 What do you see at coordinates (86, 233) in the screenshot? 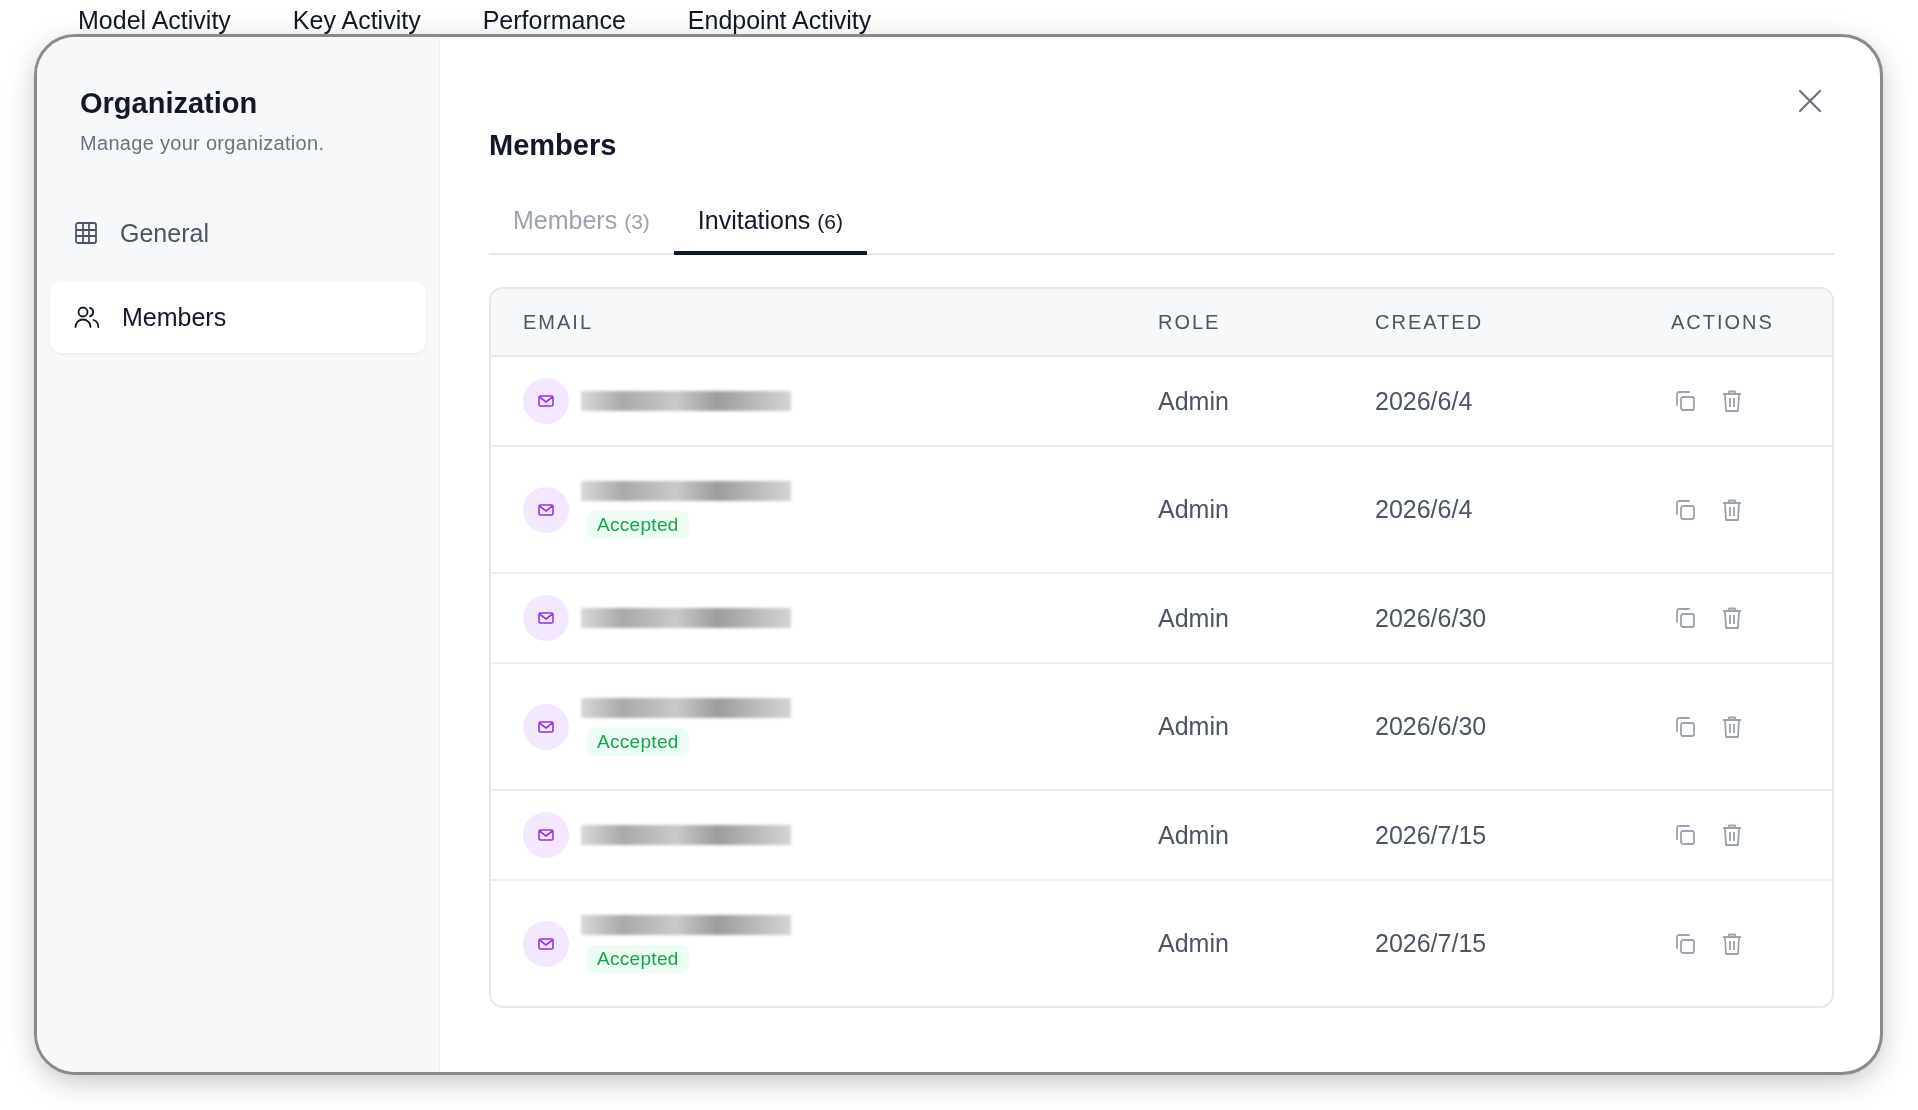
I see `grid-icon` at bounding box center [86, 233].